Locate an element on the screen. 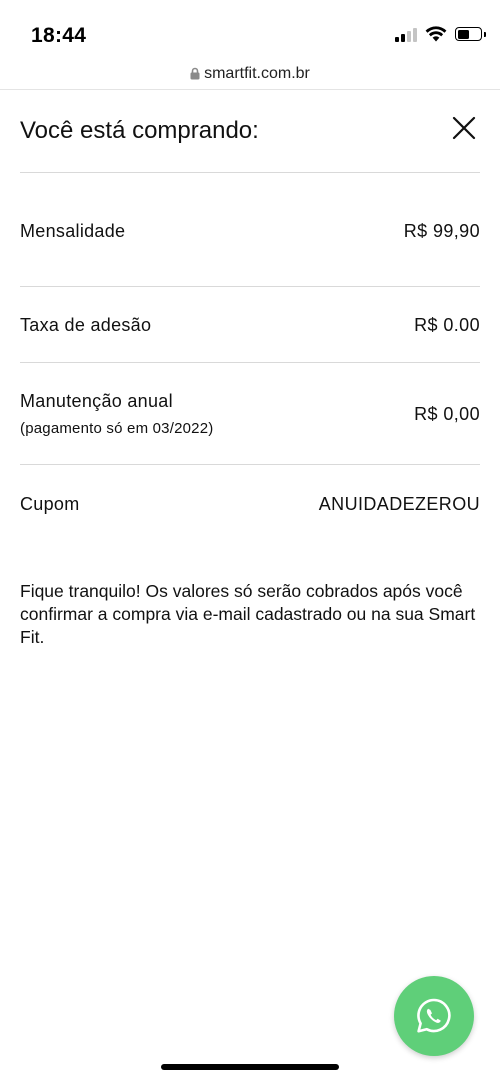 The image size is (500, 1082). row-value: R$ 0.00 is located at coordinates (447, 324).